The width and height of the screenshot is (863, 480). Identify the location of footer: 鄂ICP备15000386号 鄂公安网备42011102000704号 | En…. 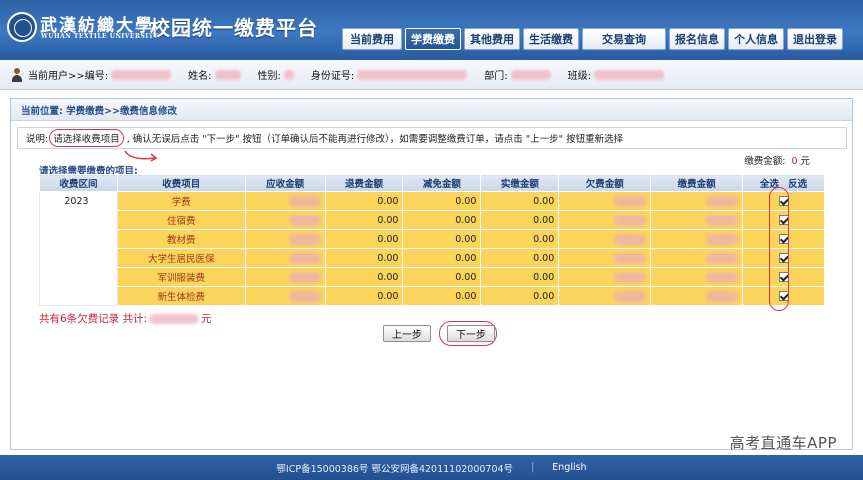
(431, 467).